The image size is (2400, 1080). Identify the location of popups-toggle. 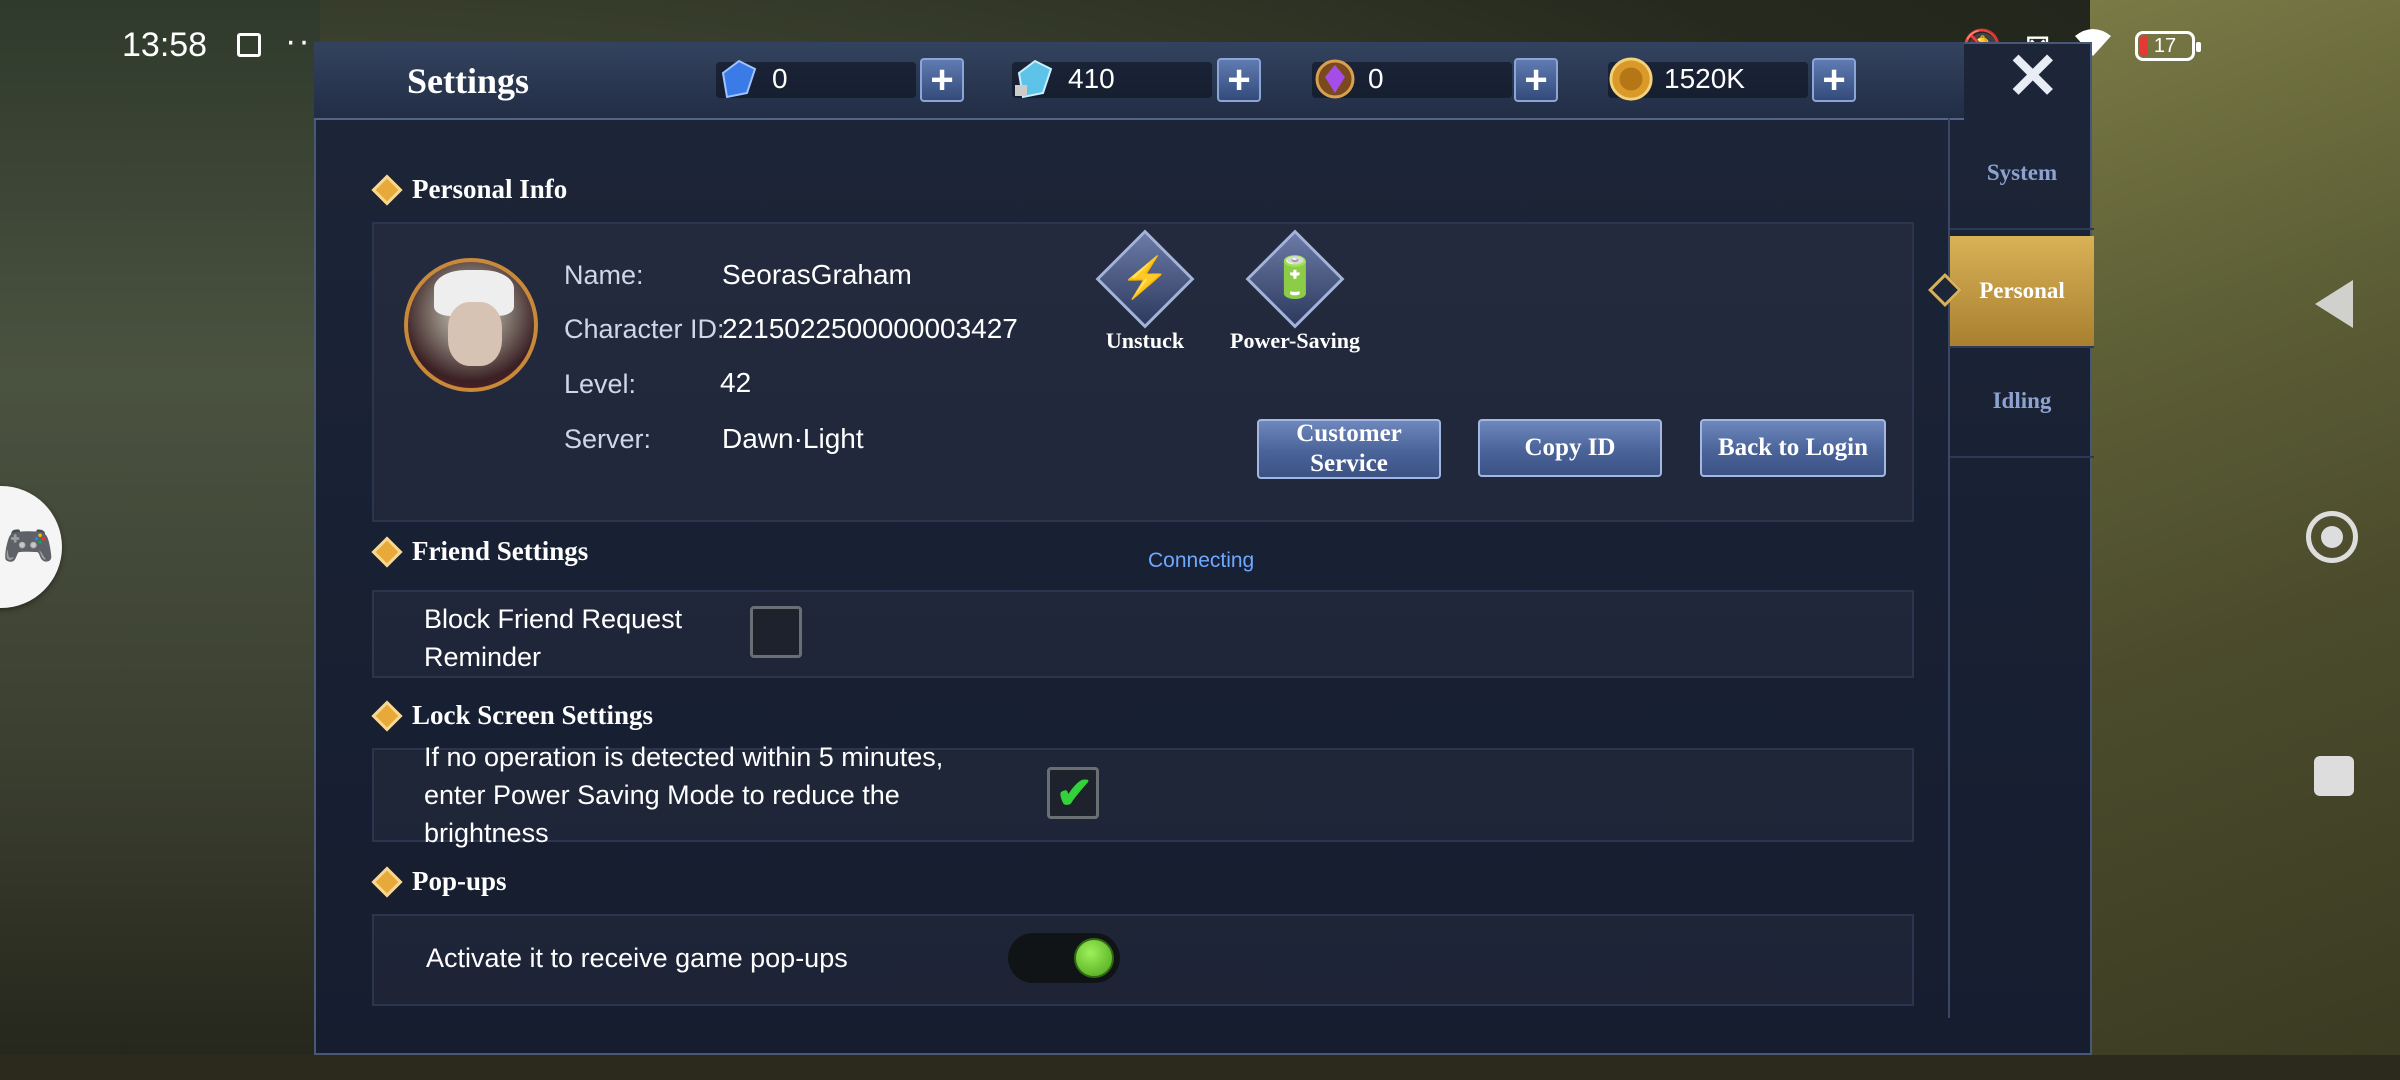
(1064, 958).